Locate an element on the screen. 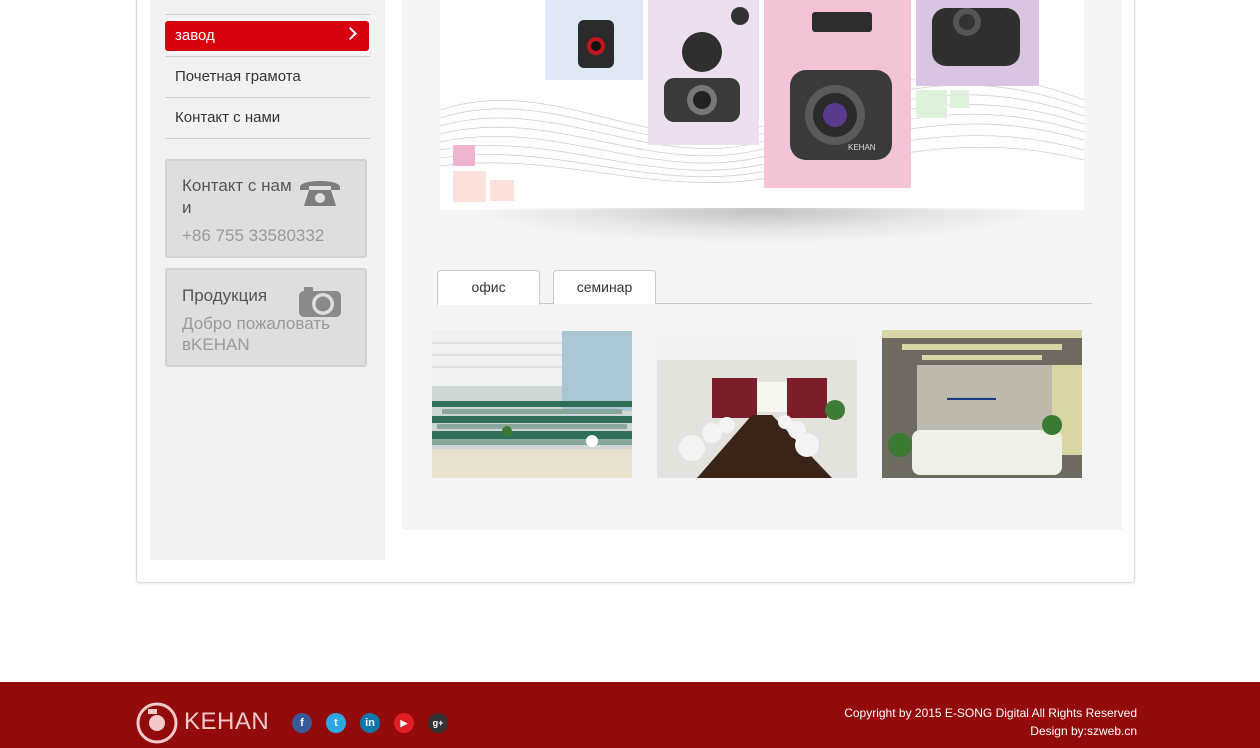 The height and width of the screenshot is (748, 1260). sidebar-item-honors: Почетная грамота is located at coordinates (267, 77).